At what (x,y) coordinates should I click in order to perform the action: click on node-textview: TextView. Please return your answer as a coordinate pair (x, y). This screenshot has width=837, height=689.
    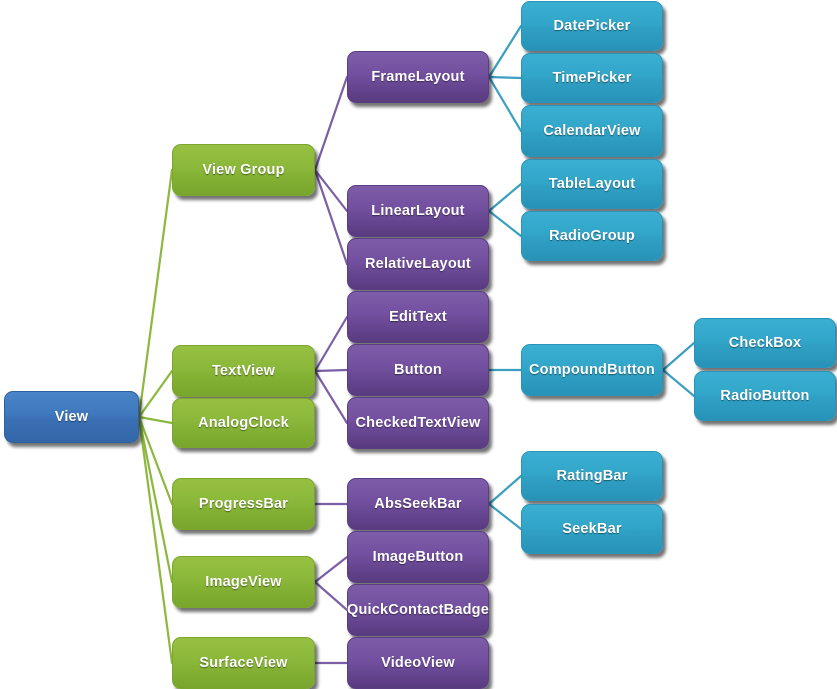
    Looking at the image, I should click on (243, 371).